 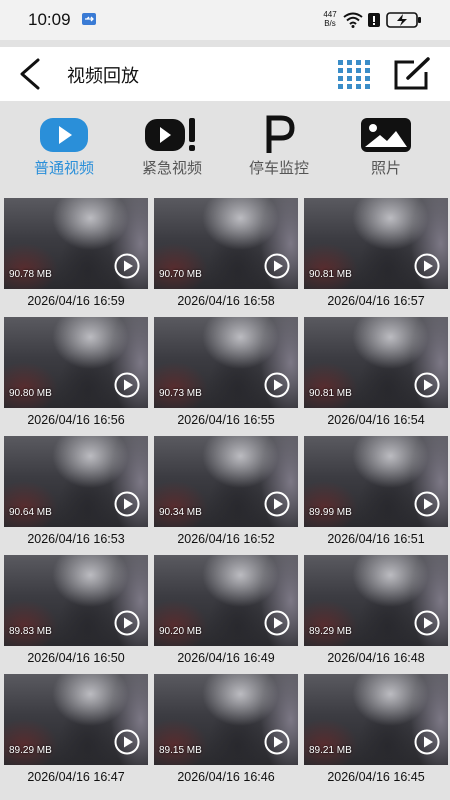 I want to click on video-item: 90.73 MB 2026/04/16 16:55, so click(x=226, y=376).